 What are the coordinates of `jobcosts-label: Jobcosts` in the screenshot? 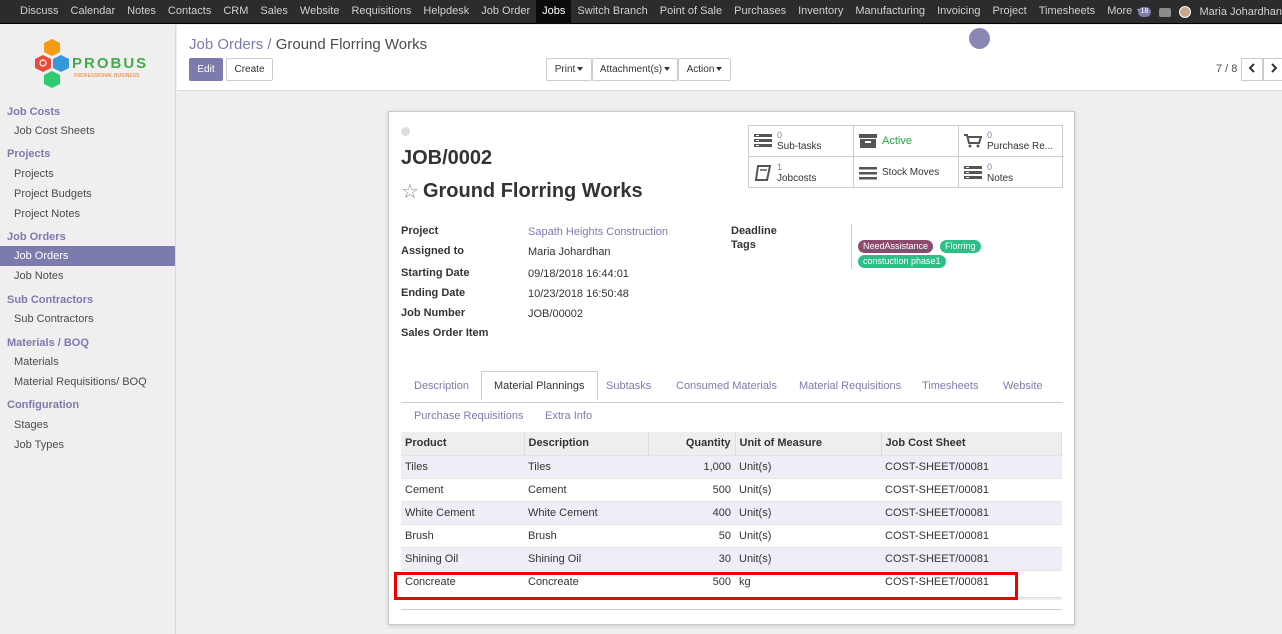 It's located at (797, 178).